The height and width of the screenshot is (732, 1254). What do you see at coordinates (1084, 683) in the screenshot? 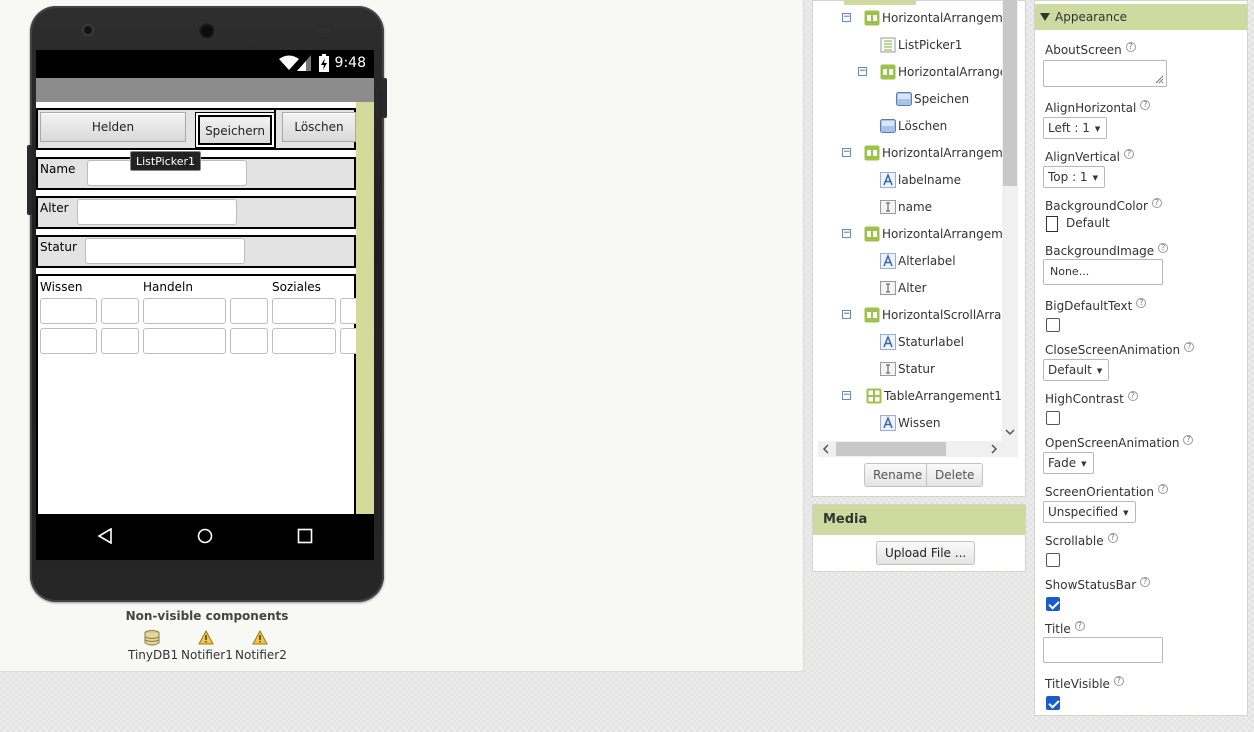
I see `prop-titlevisible: TitleVisible?` at bounding box center [1084, 683].